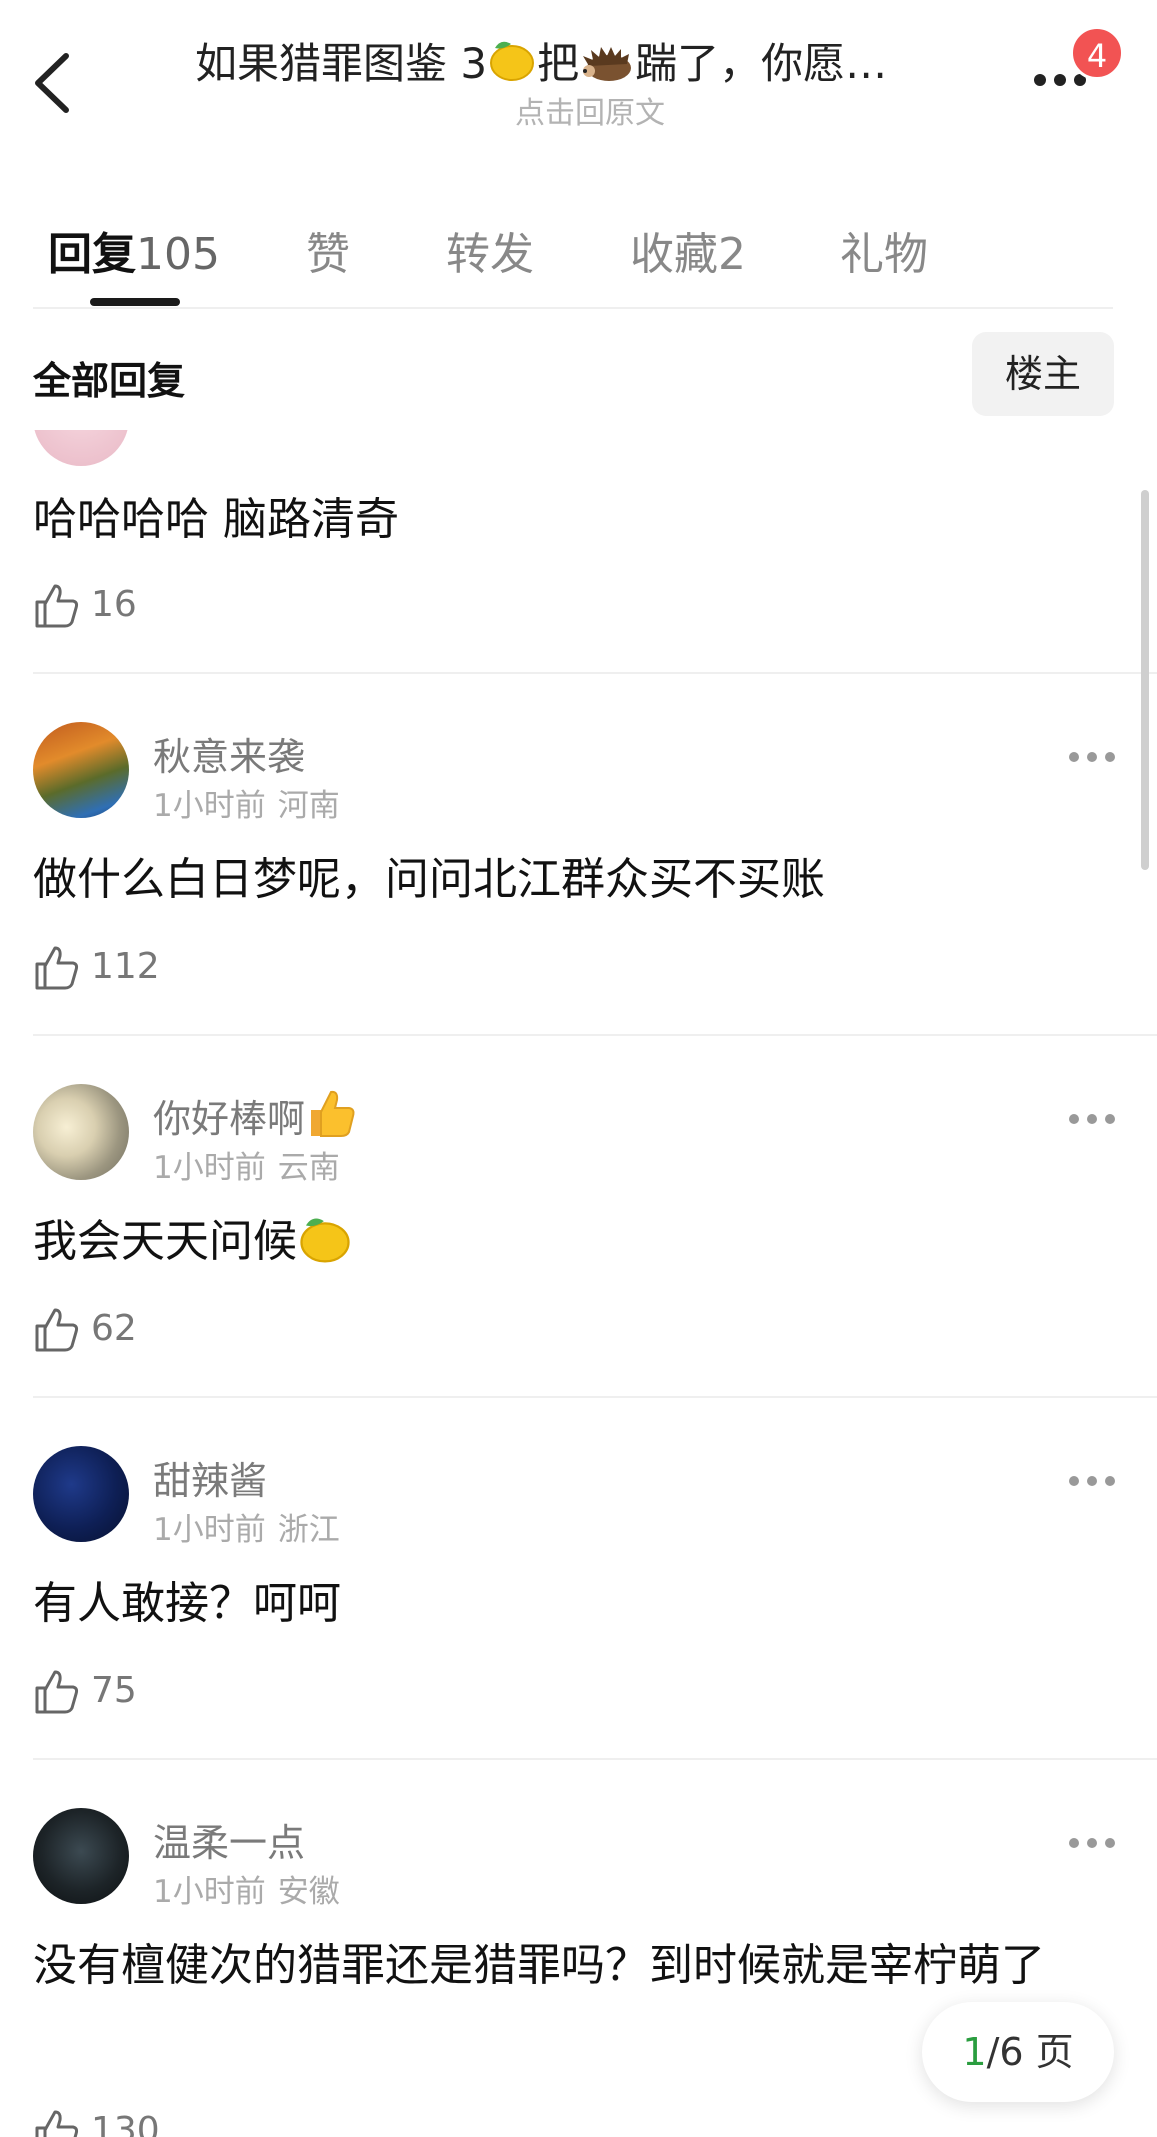  What do you see at coordinates (187, 1603) in the screenshot?
I see `comment-text: 有人敢接？呵呵` at bounding box center [187, 1603].